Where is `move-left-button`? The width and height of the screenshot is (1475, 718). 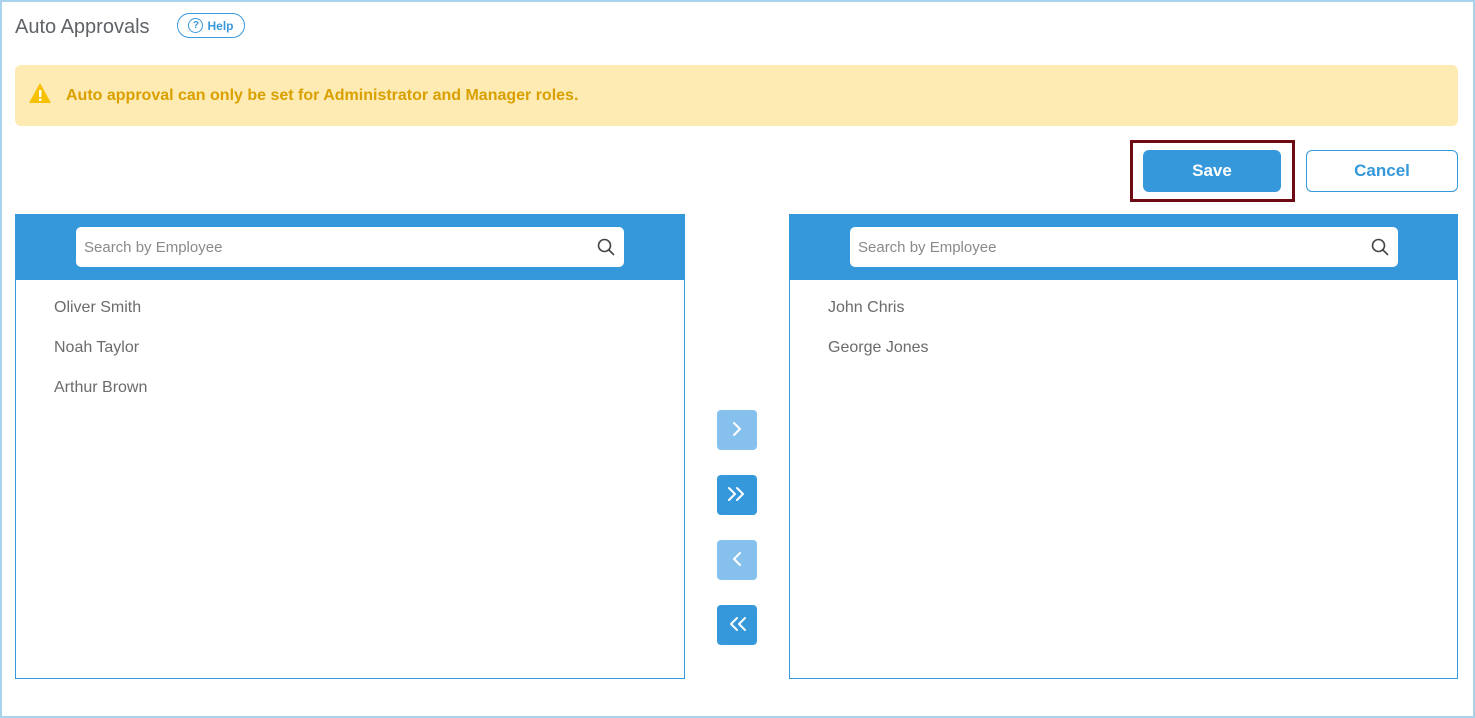
move-left-button is located at coordinates (737, 560).